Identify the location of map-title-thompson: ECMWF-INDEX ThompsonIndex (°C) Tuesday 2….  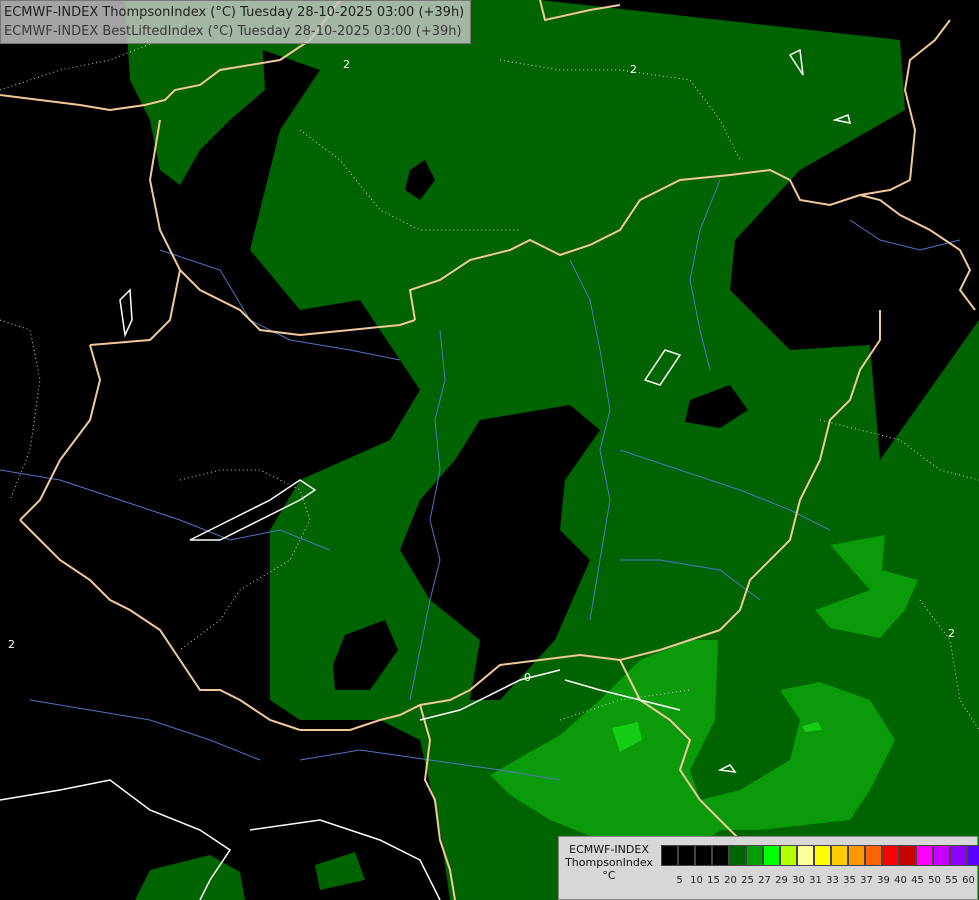
(234, 12).